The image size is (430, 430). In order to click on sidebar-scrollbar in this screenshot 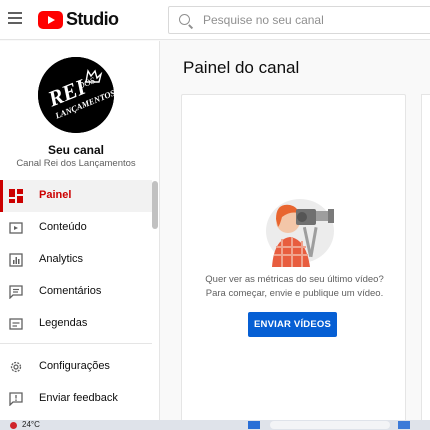, I will do `click(155, 205)`.